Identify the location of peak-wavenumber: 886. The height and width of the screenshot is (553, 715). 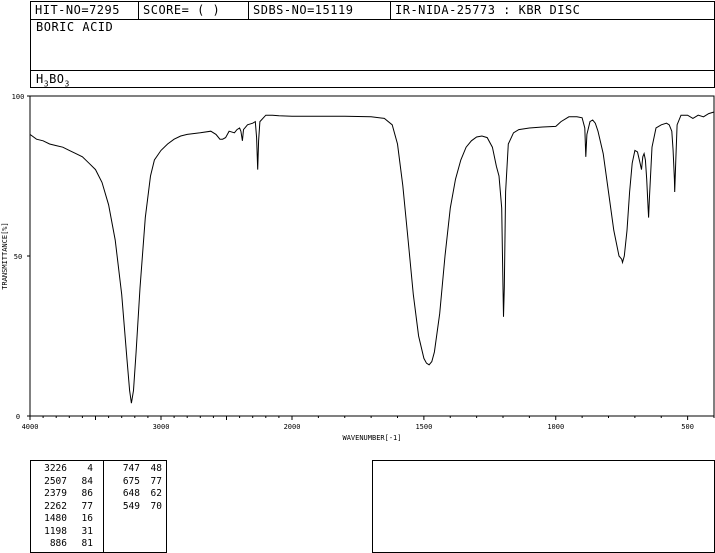
(58, 543).